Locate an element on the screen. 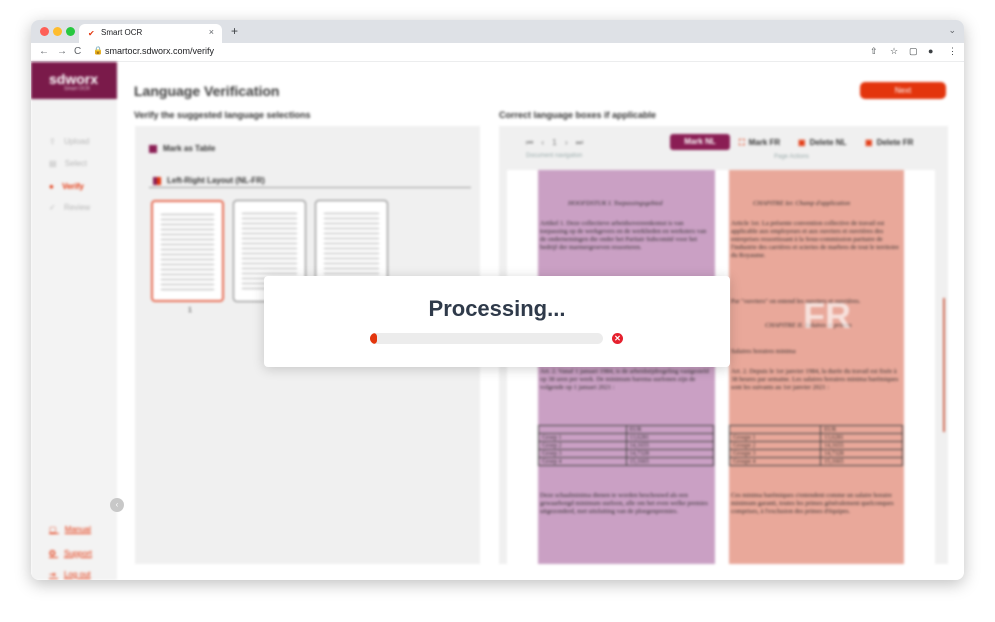 This screenshot has height=622, width=995. sidebar-toggle-icon: ▢ is located at coordinates (913, 51).